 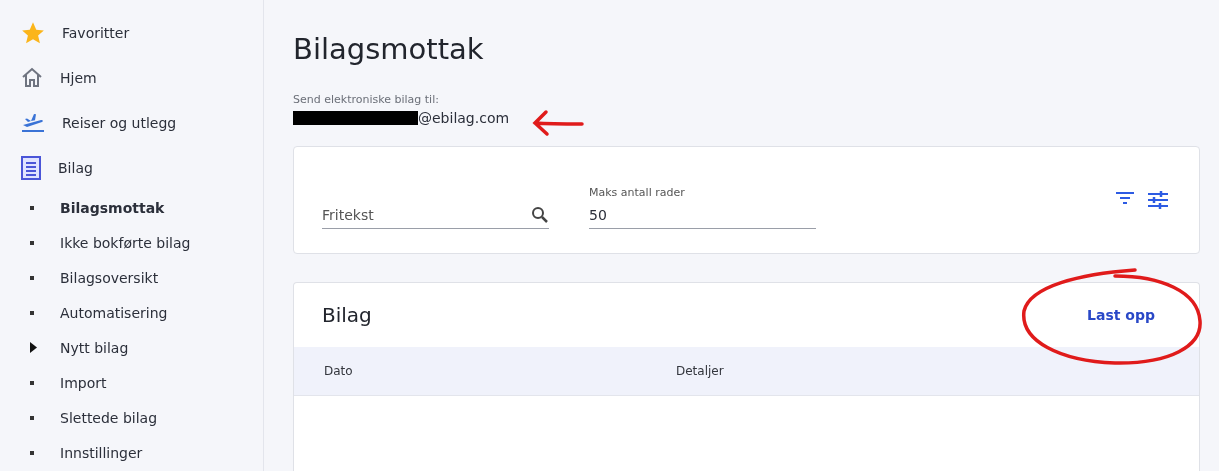 What do you see at coordinates (702, 215) in the screenshot?
I see `max-rows-field: 50` at bounding box center [702, 215].